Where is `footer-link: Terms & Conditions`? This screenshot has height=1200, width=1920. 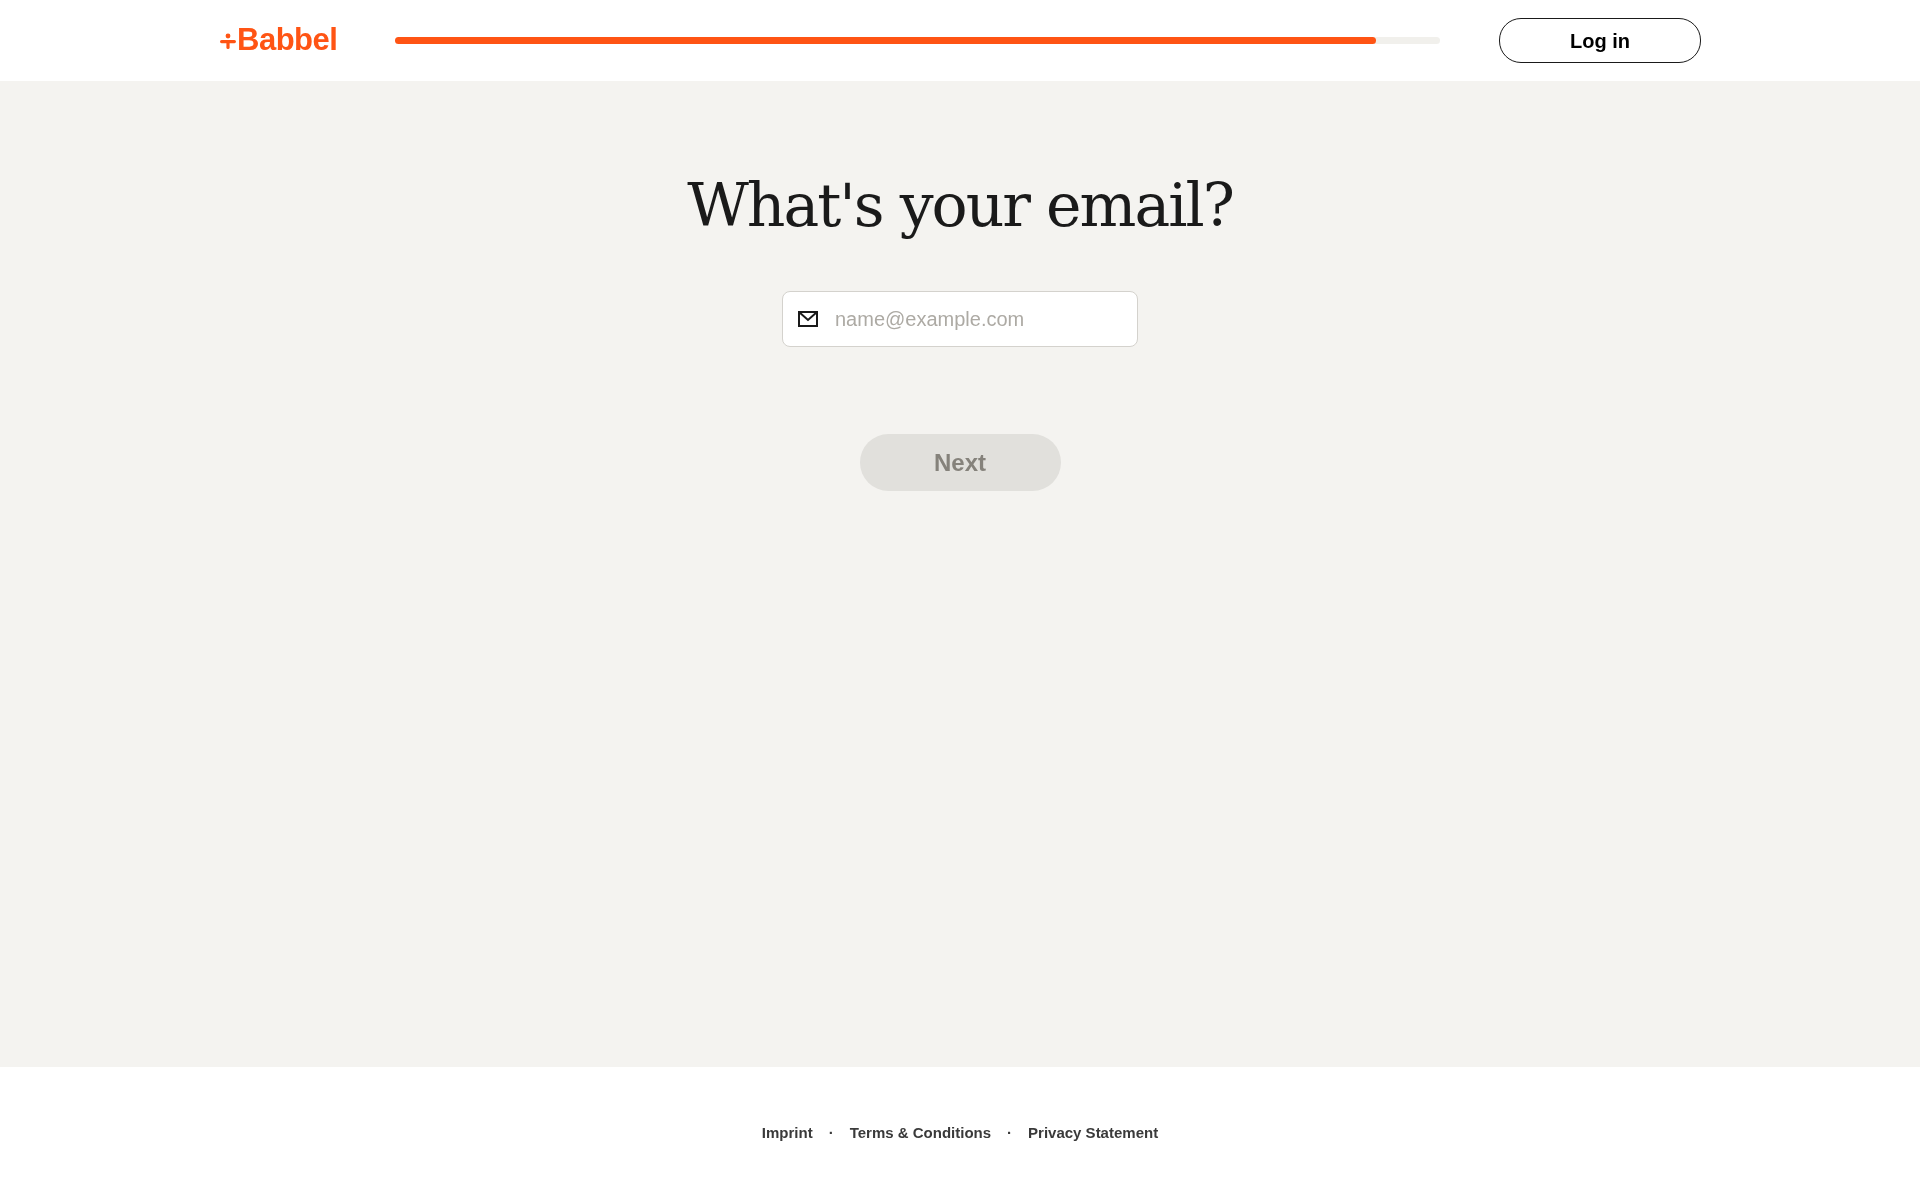
footer-link: Terms & Conditions is located at coordinates (920, 1133).